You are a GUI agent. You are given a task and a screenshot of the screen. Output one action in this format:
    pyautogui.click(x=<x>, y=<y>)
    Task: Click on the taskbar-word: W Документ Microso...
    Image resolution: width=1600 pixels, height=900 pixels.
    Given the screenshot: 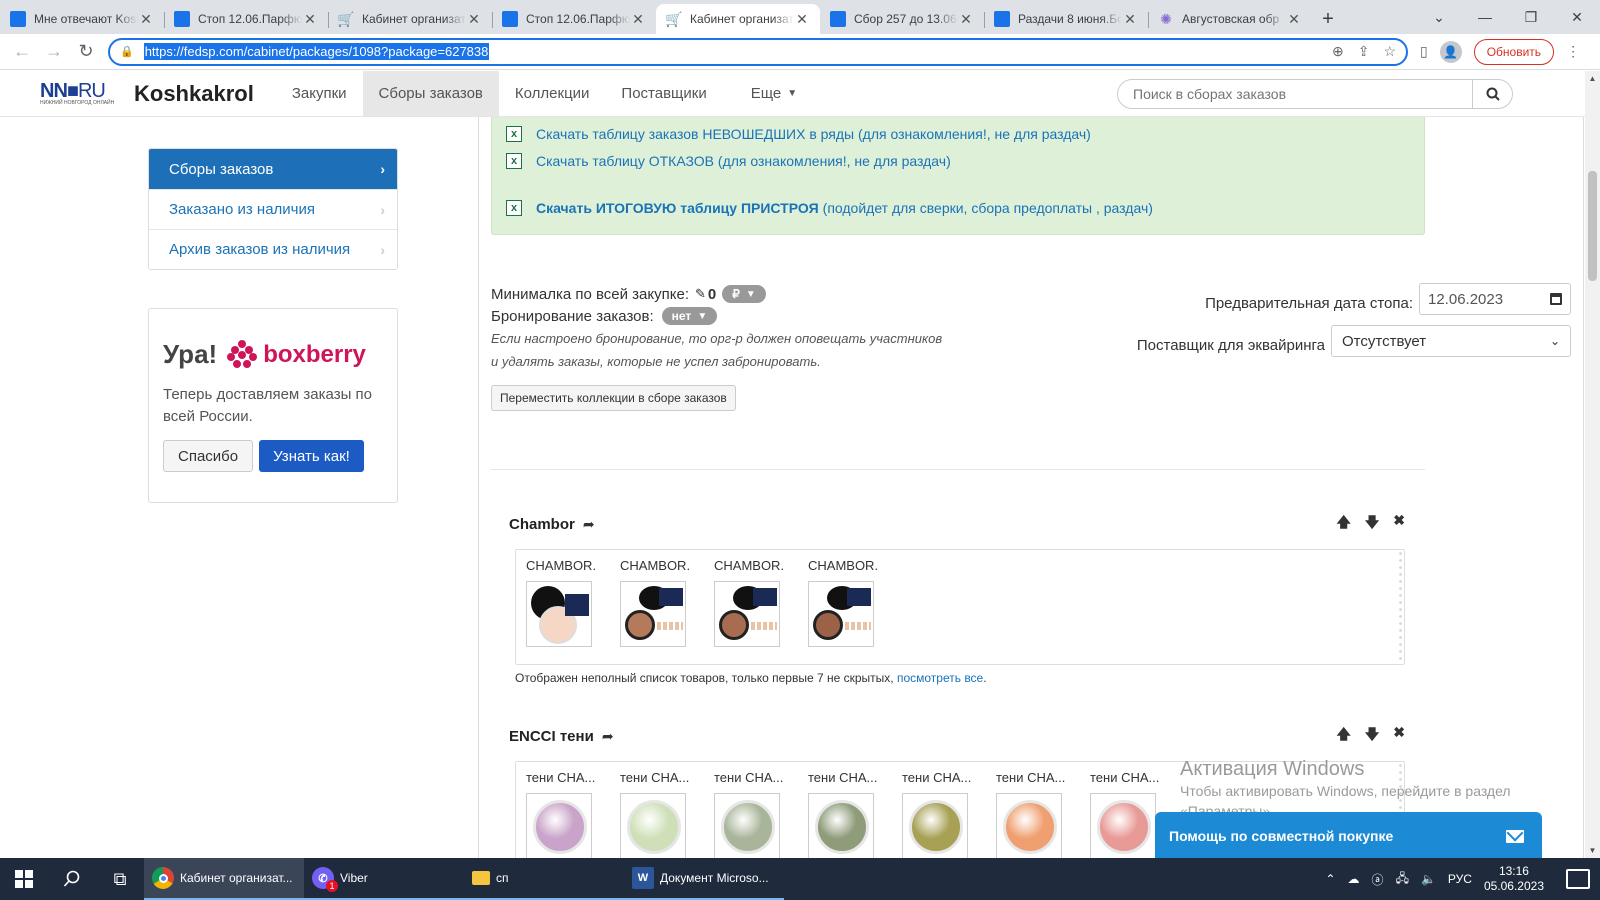 What is the action you would take?
    pyautogui.click(x=704, y=879)
    